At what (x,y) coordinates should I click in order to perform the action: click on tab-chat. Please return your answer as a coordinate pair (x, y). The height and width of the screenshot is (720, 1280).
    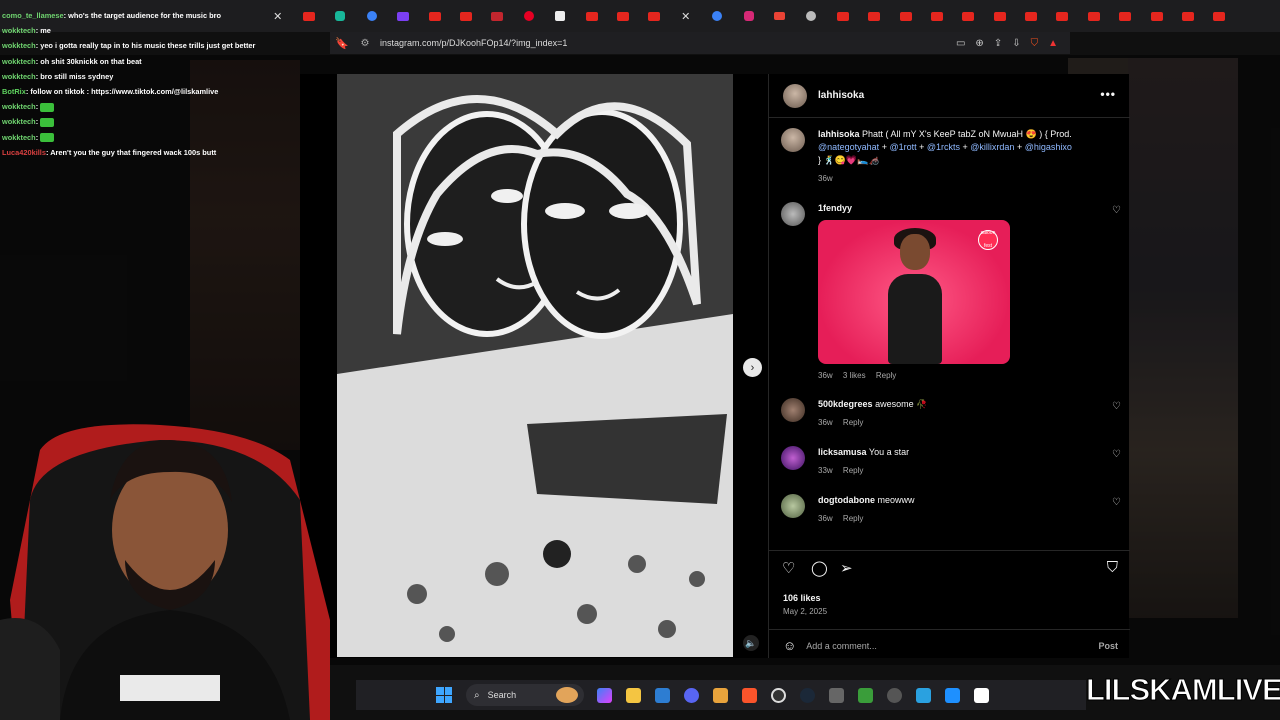
    Looking at the image, I should click on (340, 16).